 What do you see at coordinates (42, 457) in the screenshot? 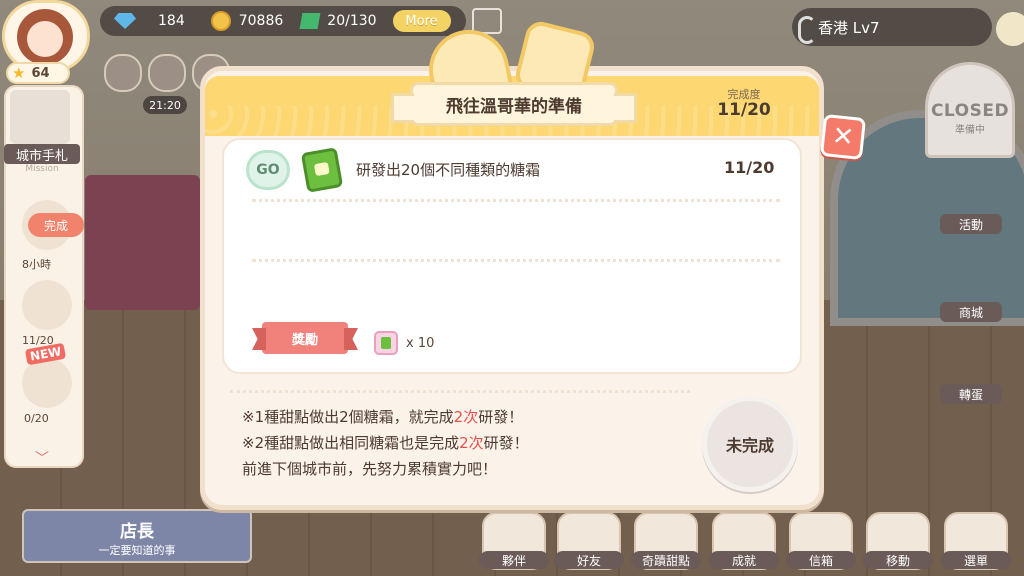
I see `chevron-down-icon: ﹀` at bounding box center [42, 457].